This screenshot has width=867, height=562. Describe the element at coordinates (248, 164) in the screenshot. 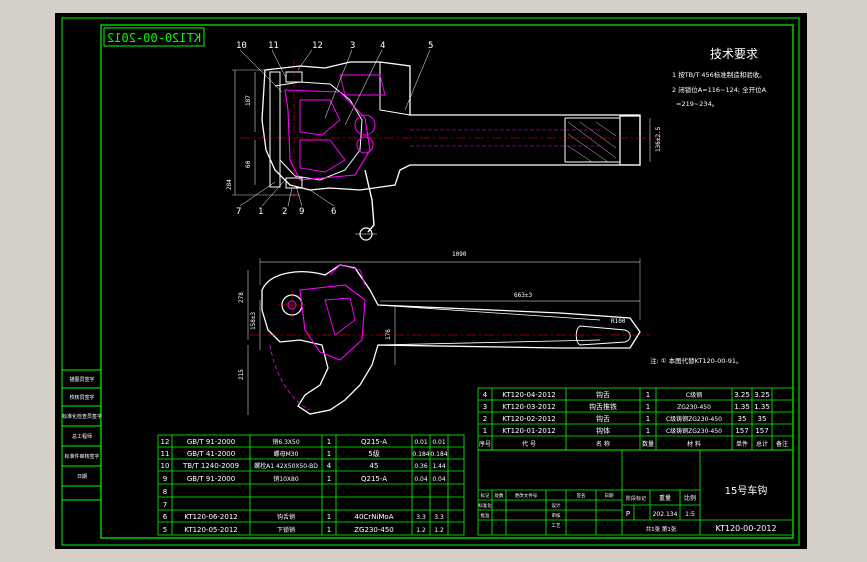

I see `dim-60: 60` at that location.